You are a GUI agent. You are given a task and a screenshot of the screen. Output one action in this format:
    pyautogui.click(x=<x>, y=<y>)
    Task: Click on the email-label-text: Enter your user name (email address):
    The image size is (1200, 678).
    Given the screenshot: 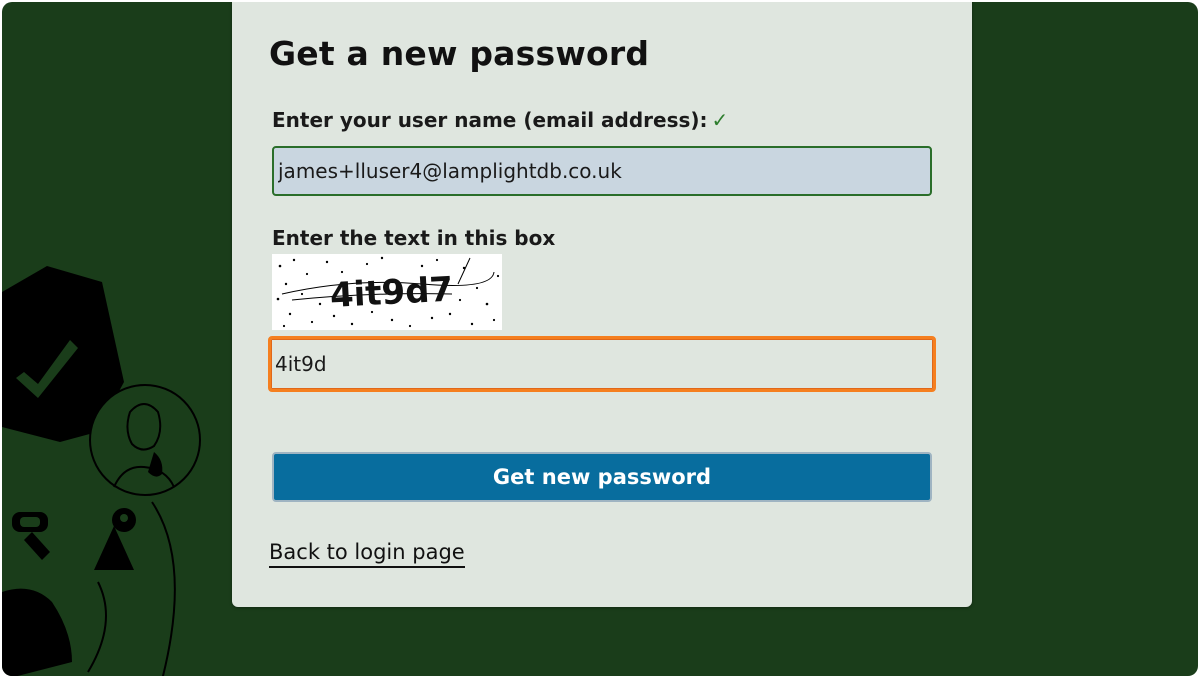 What is the action you would take?
    pyautogui.click(x=490, y=120)
    